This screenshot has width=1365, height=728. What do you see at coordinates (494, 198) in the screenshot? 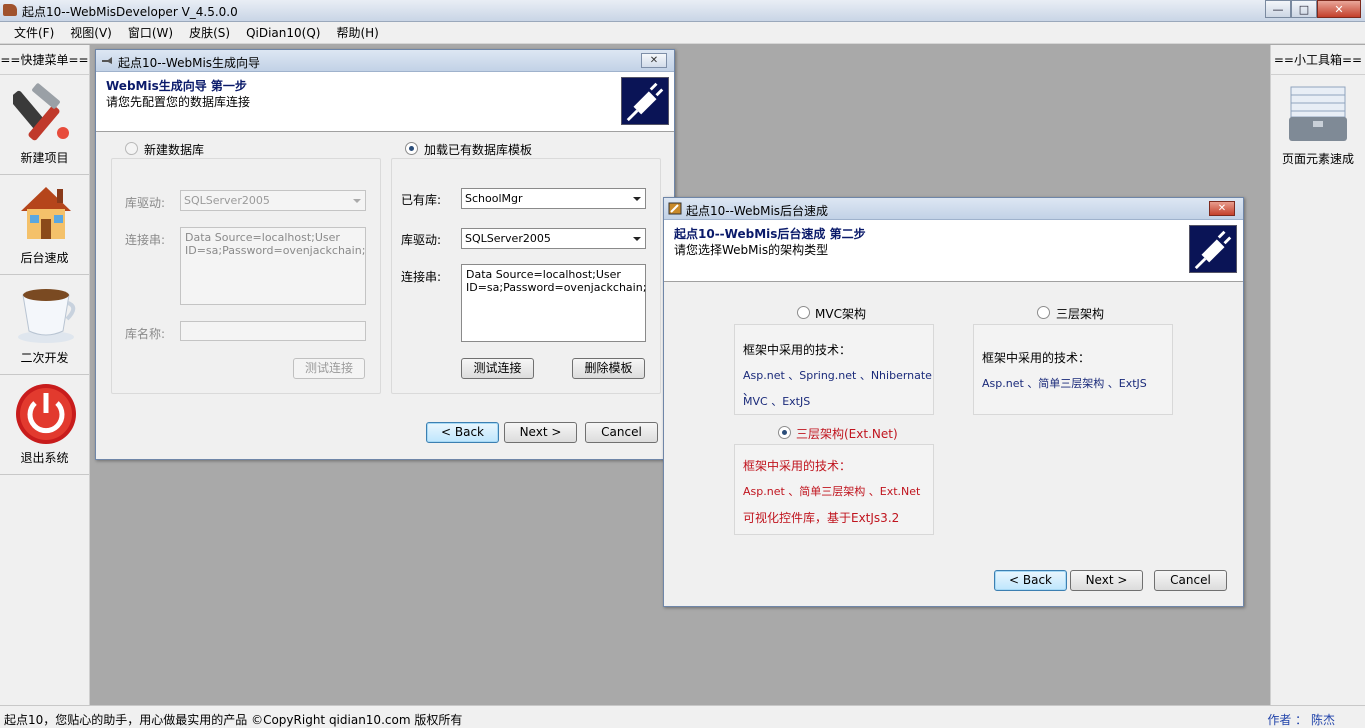
I see `existing-db-value: SchoolMgr` at bounding box center [494, 198].